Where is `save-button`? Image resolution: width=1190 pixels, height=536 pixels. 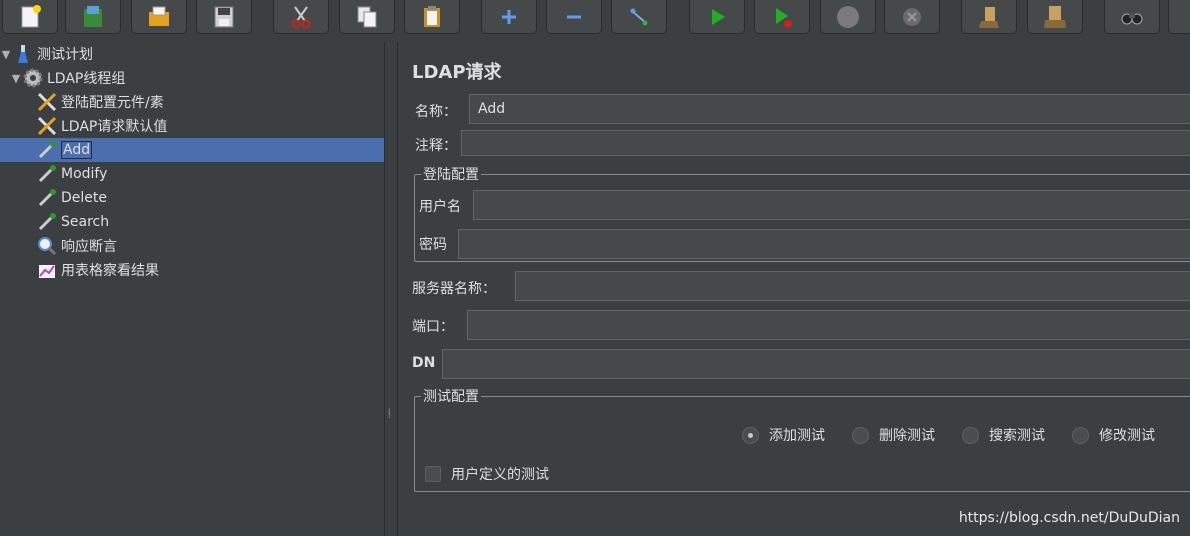 save-button is located at coordinates (224, 17).